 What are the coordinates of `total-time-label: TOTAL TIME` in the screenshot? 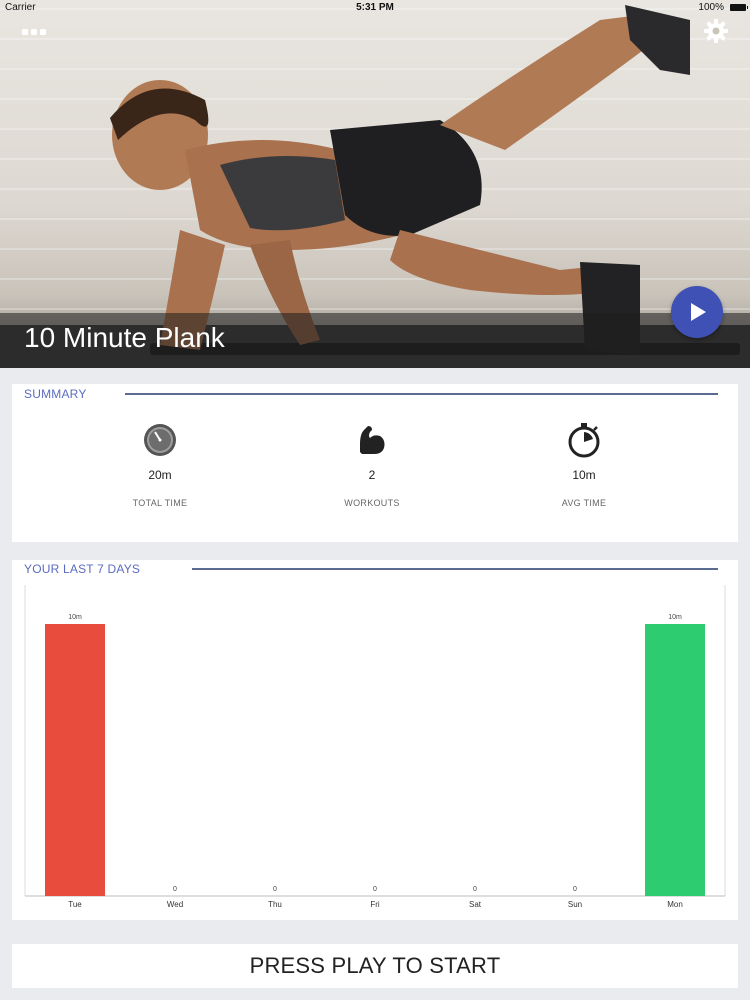 It's located at (160, 503).